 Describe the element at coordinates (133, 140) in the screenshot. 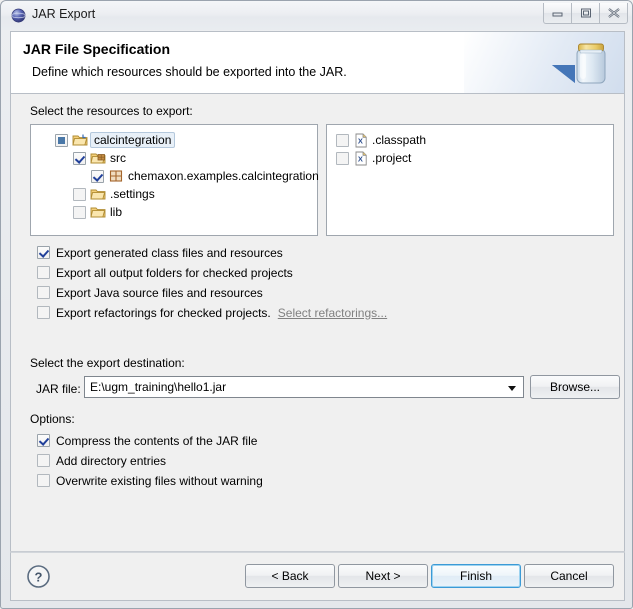

I see `tree-row-label: calcintegration` at that location.